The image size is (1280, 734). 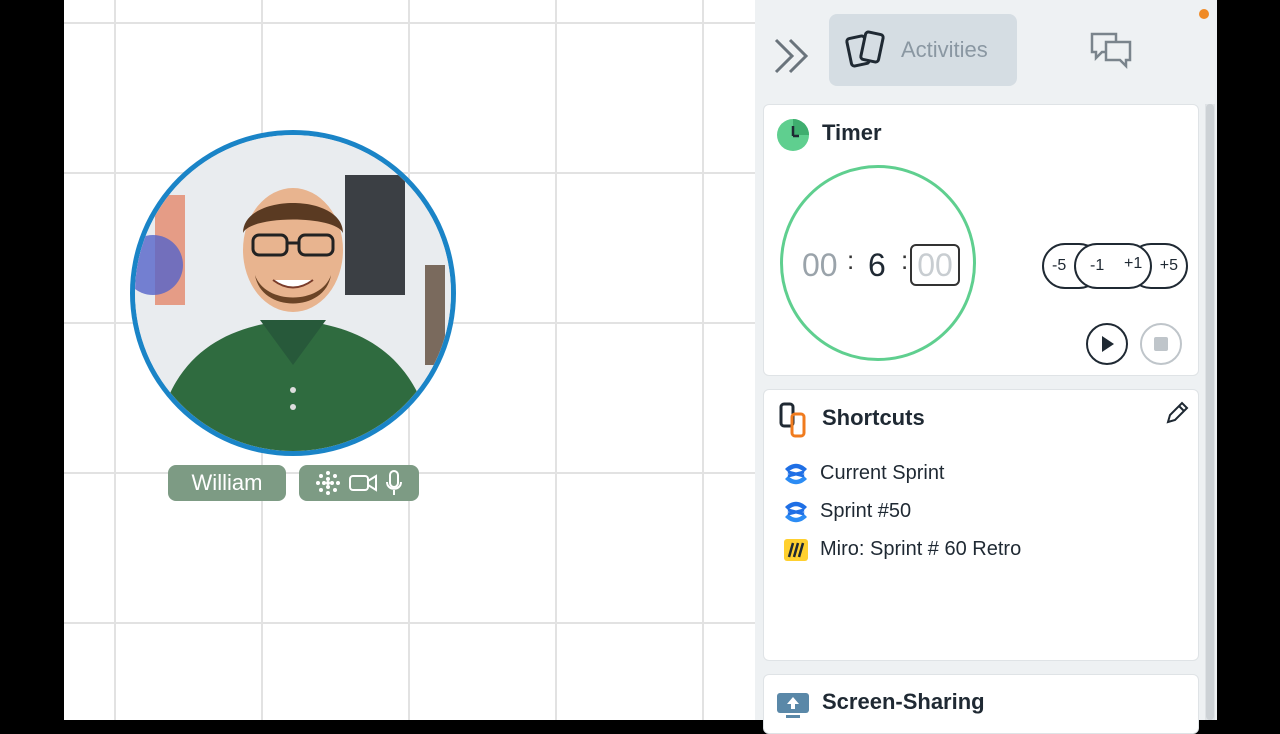 I want to click on participant-video-ring, so click(x=293, y=293).